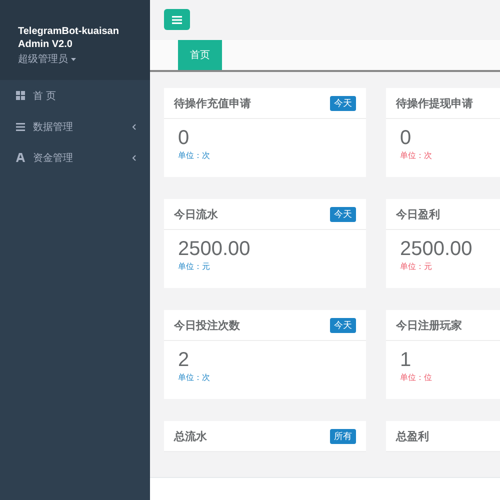 The height and width of the screenshot is (500, 500). I want to click on tab: 首页, so click(200, 55).